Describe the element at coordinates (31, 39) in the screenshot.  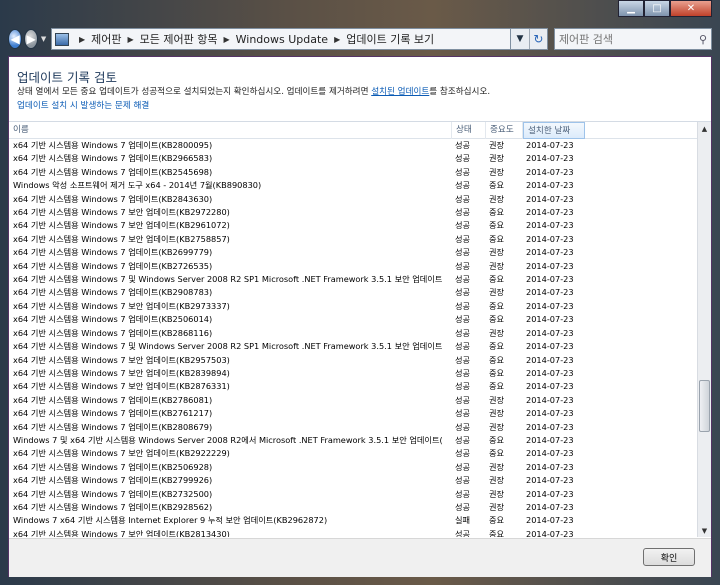
I see `forward-arrow-icon: ▶` at that location.